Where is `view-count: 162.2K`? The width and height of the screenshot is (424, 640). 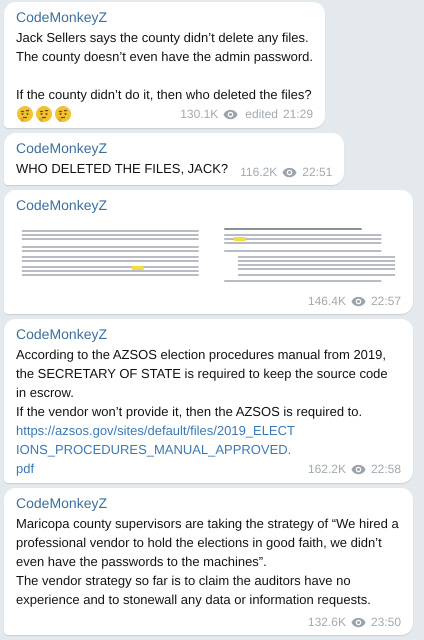 view-count: 162.2K is located at coordinates (327, 469).